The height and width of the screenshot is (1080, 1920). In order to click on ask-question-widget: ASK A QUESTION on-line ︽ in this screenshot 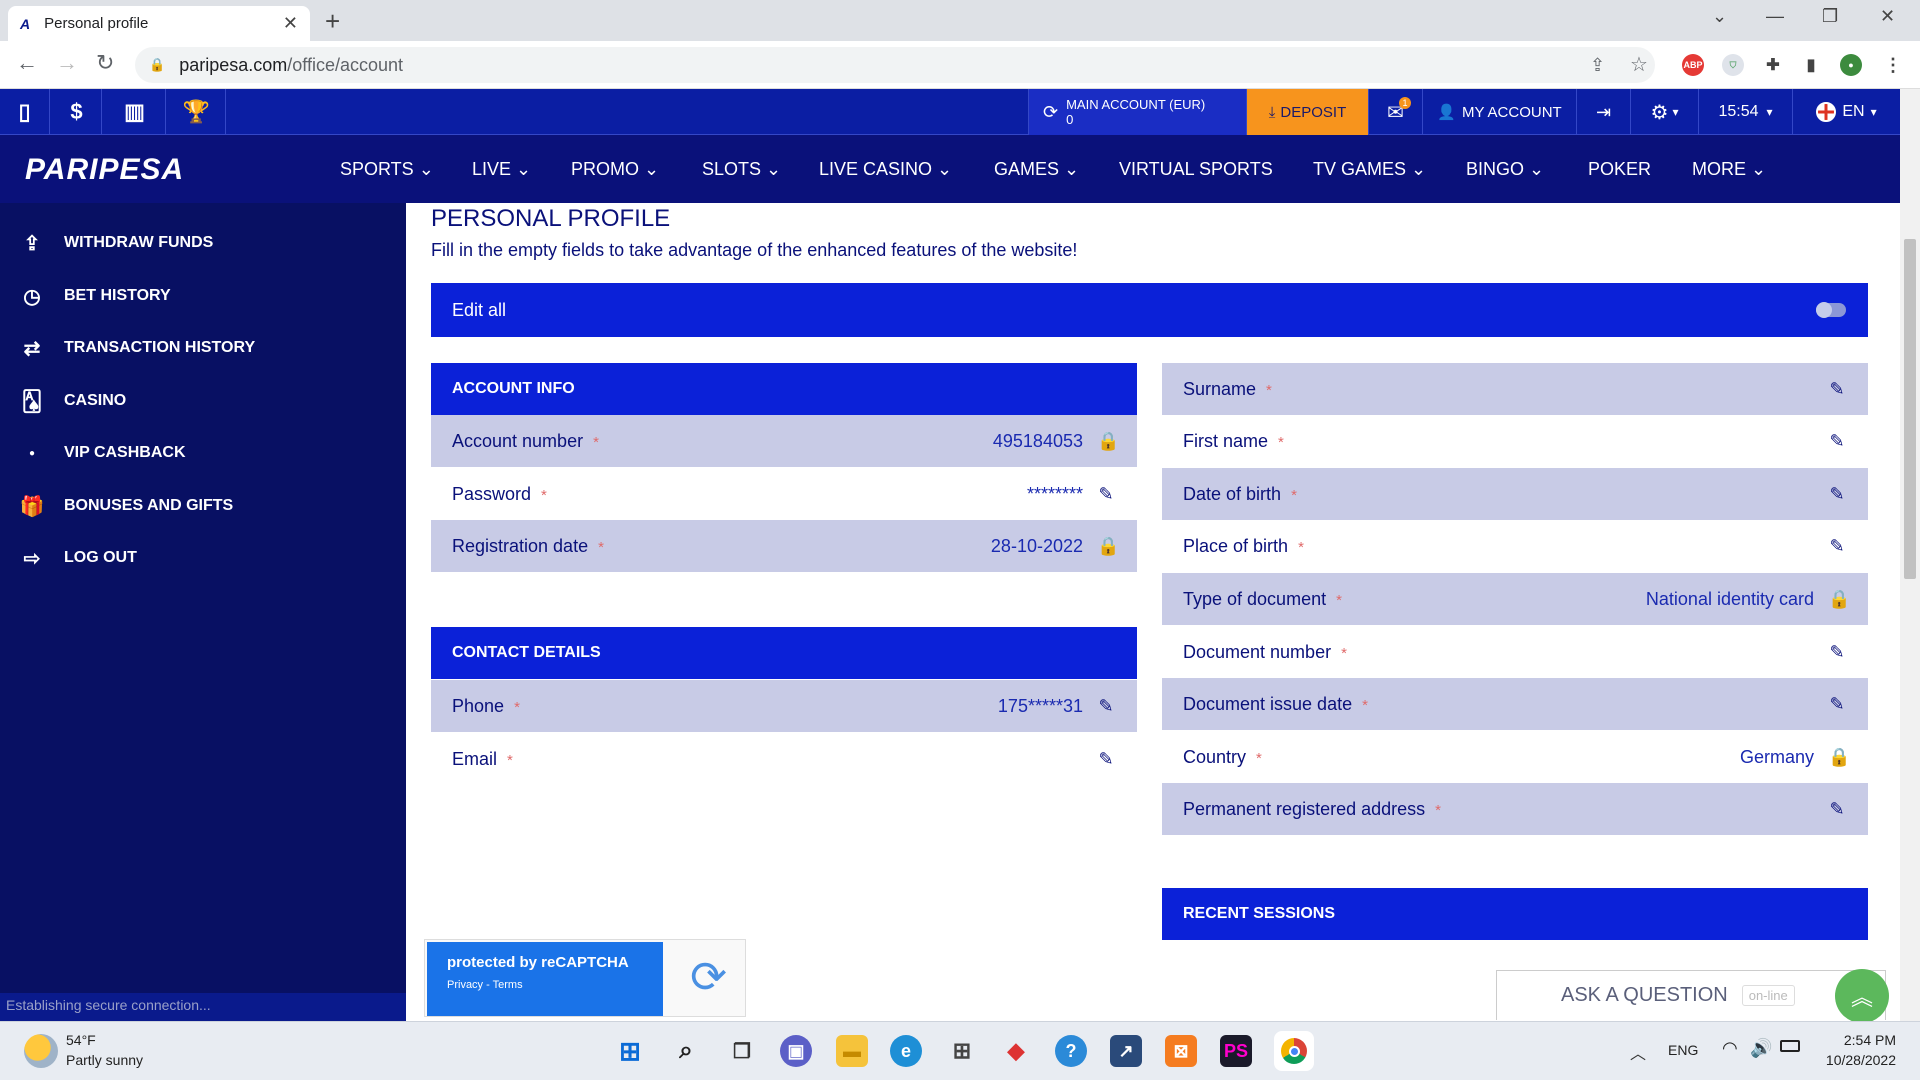, I will do `click(1692, 996)`.